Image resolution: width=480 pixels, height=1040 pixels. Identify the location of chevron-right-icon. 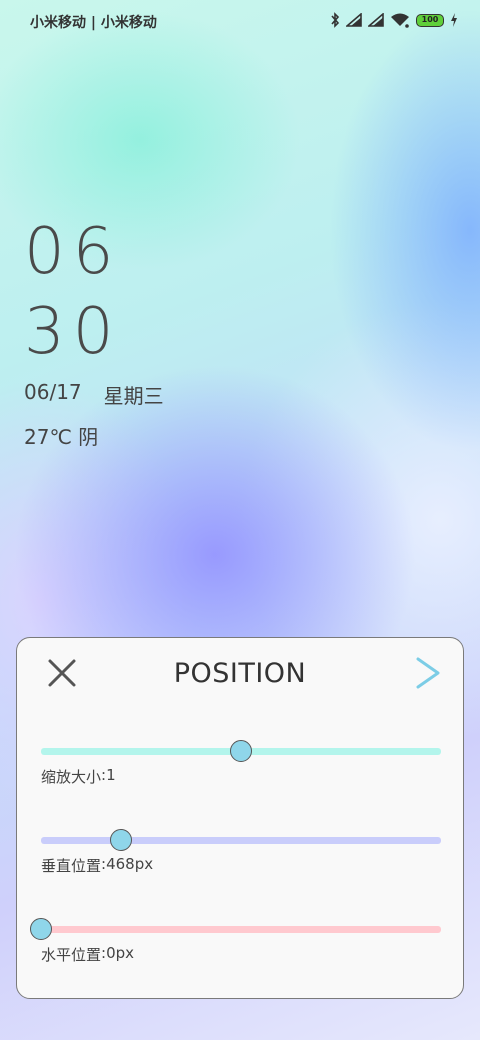
(428, 673).